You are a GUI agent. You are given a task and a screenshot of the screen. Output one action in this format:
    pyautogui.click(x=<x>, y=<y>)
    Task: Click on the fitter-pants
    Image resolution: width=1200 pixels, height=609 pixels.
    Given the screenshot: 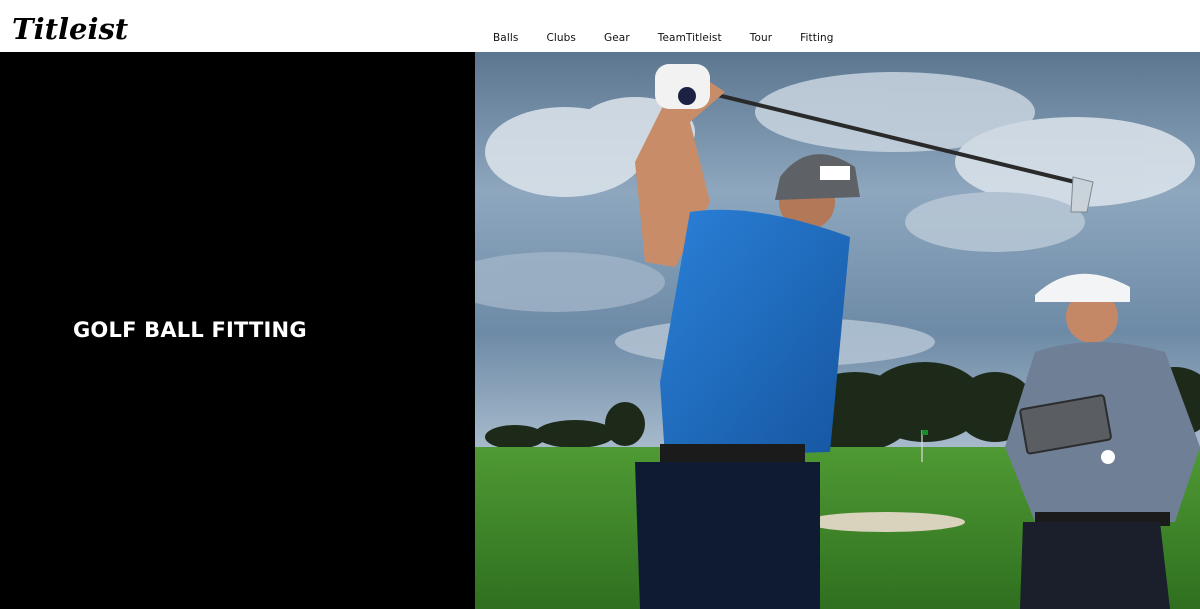 What is the action you would take?
    pyautogui.click(x=1095, y=565)
    